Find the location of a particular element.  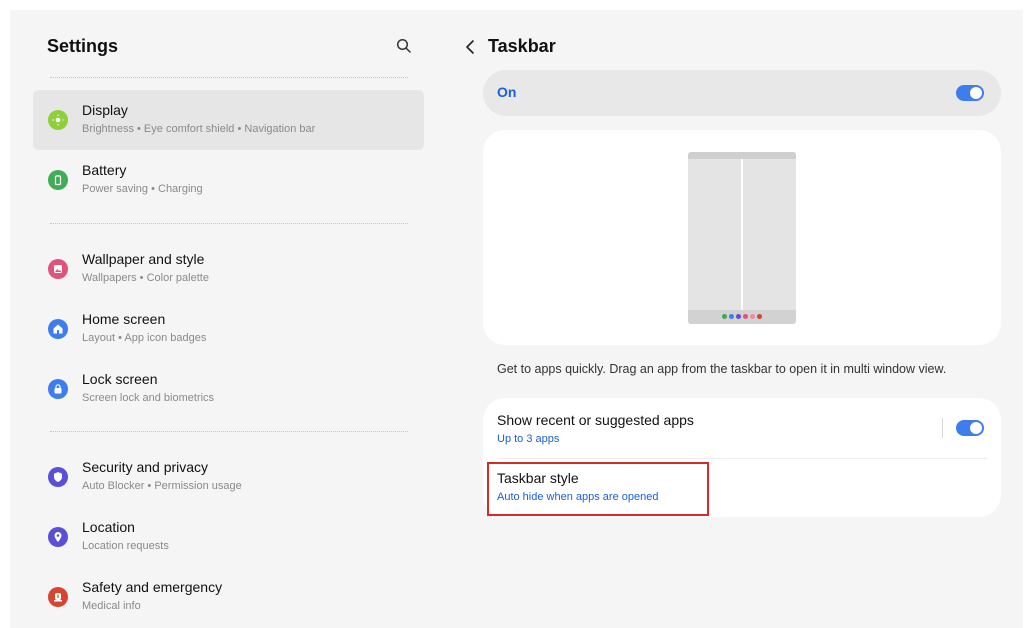

option-subtitle: Auto hide when apps are opened is located at coordinates (578, 497).